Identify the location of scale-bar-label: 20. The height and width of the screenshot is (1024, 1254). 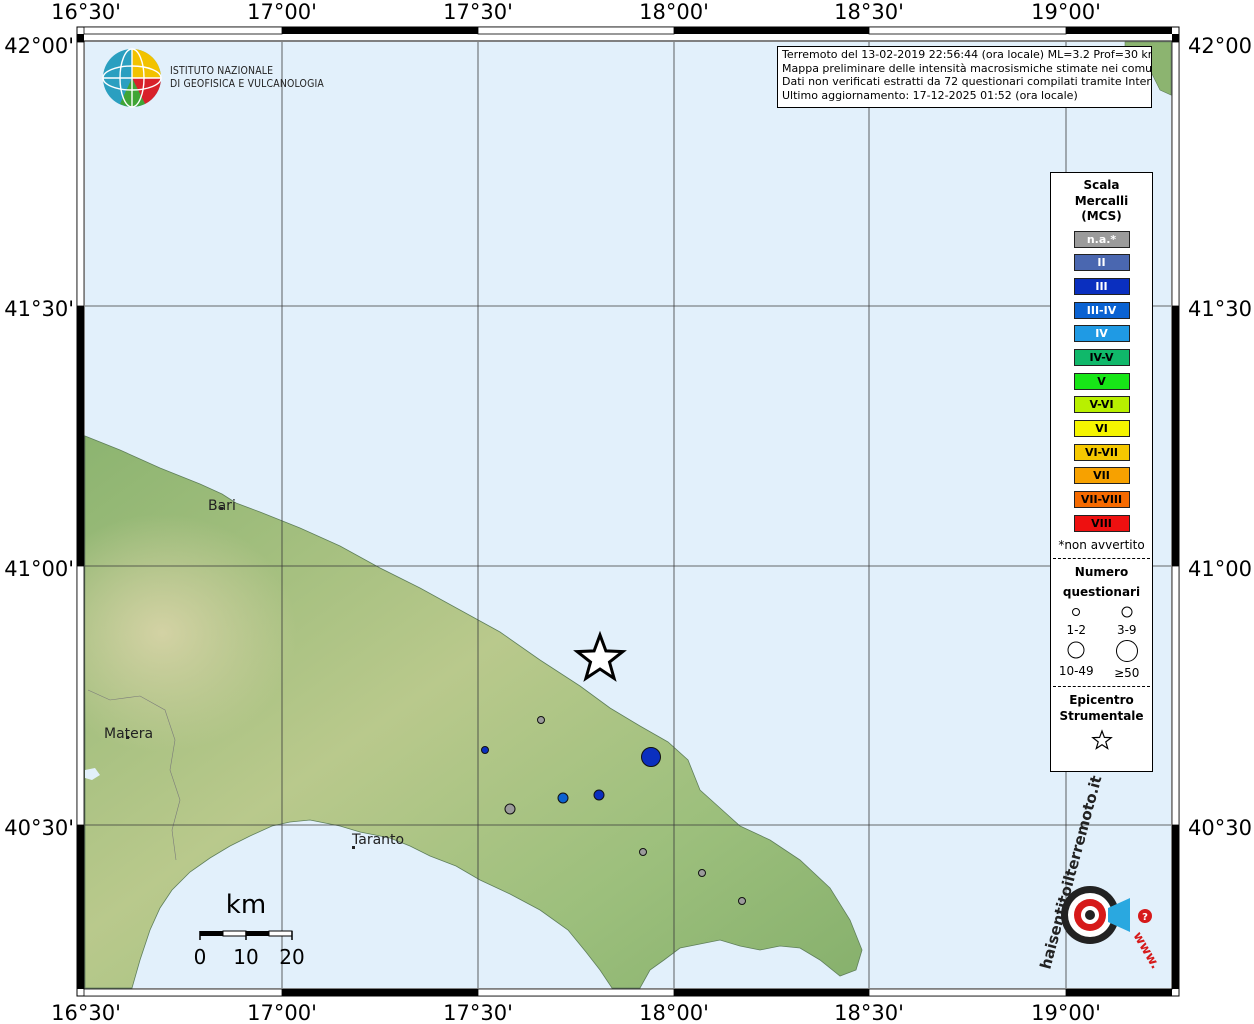
(291, 957).